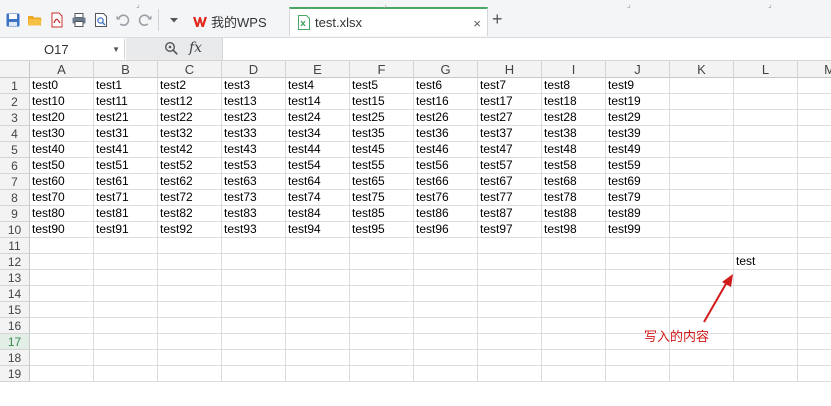  What do you see at coordinates (13, 20) in the screenshot?
I see `save-icon` at bounding box center [13, 20].